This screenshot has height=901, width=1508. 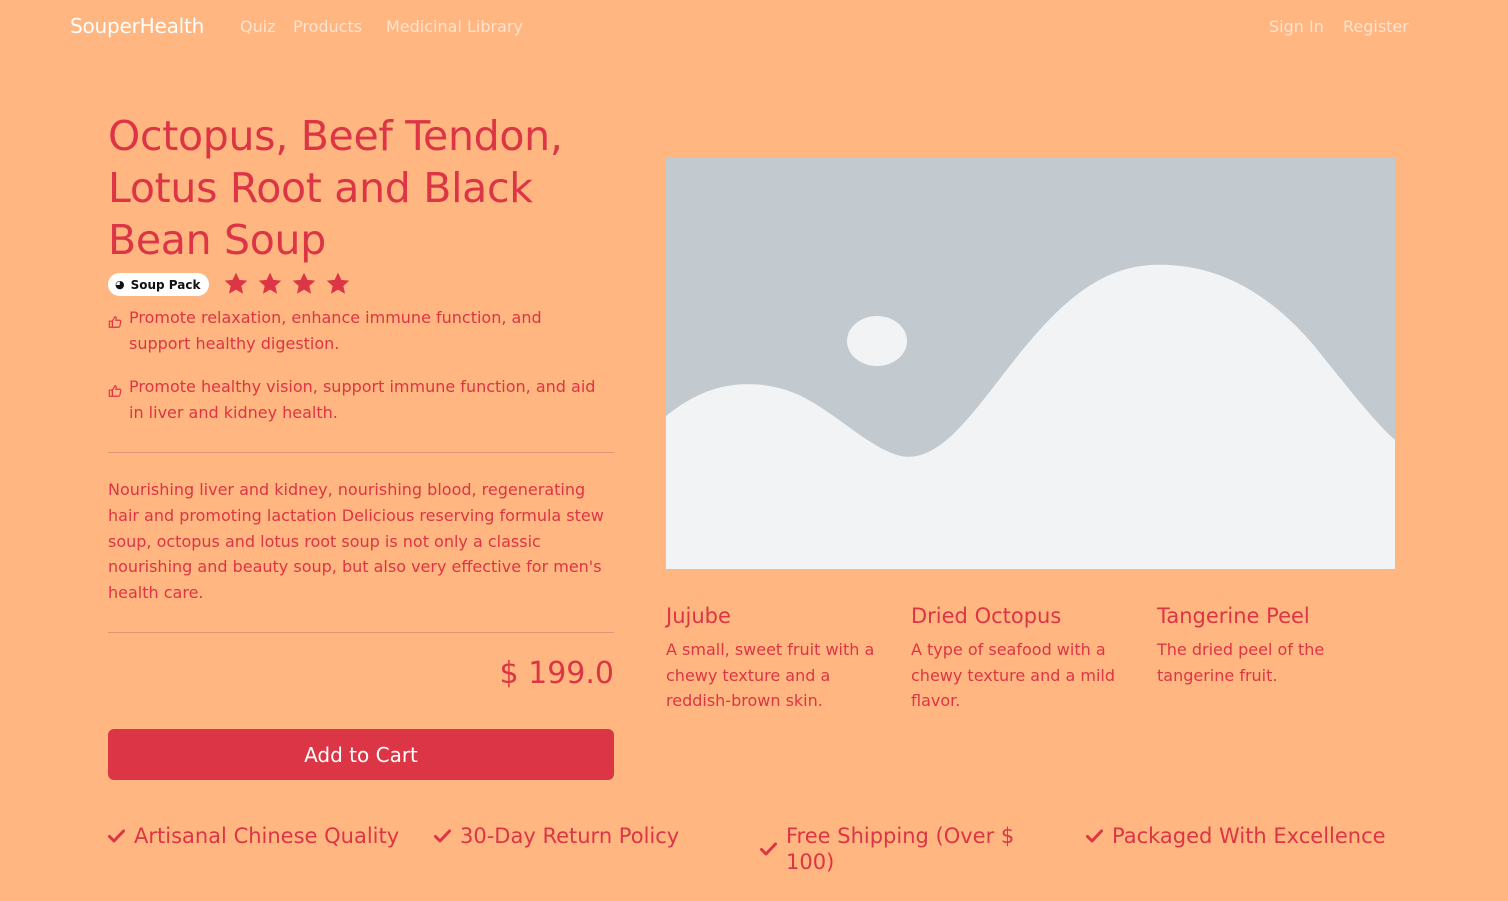 I want to click on feature-text: 30-Day Return Policy, so click(x=570, y=836).